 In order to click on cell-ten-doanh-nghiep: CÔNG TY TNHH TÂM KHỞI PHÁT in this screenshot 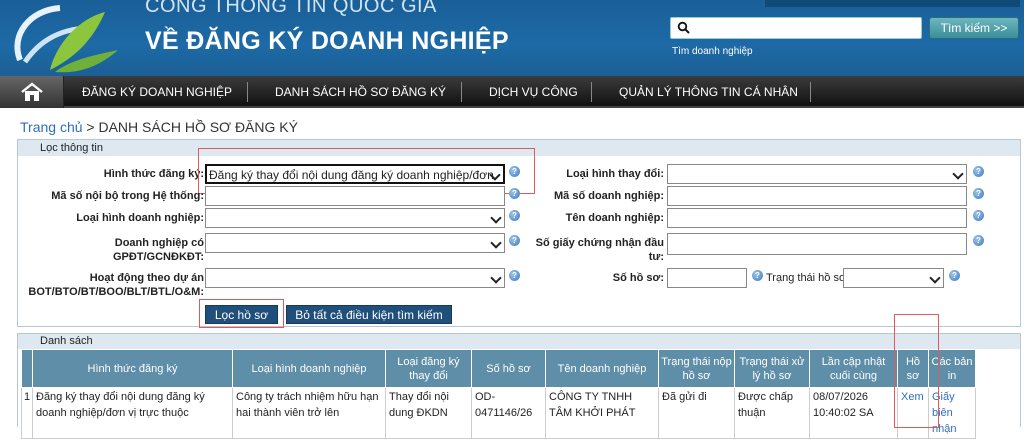, I will do `click(602, 413)`.